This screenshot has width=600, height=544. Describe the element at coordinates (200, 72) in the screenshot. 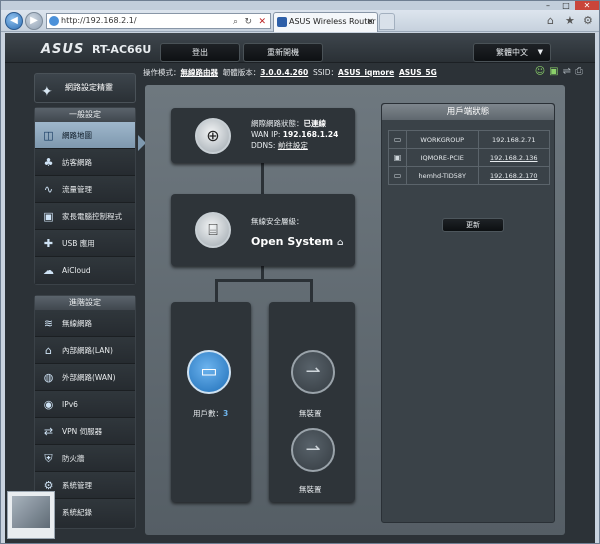

I see `mode-value: 無線路由器` at that location.